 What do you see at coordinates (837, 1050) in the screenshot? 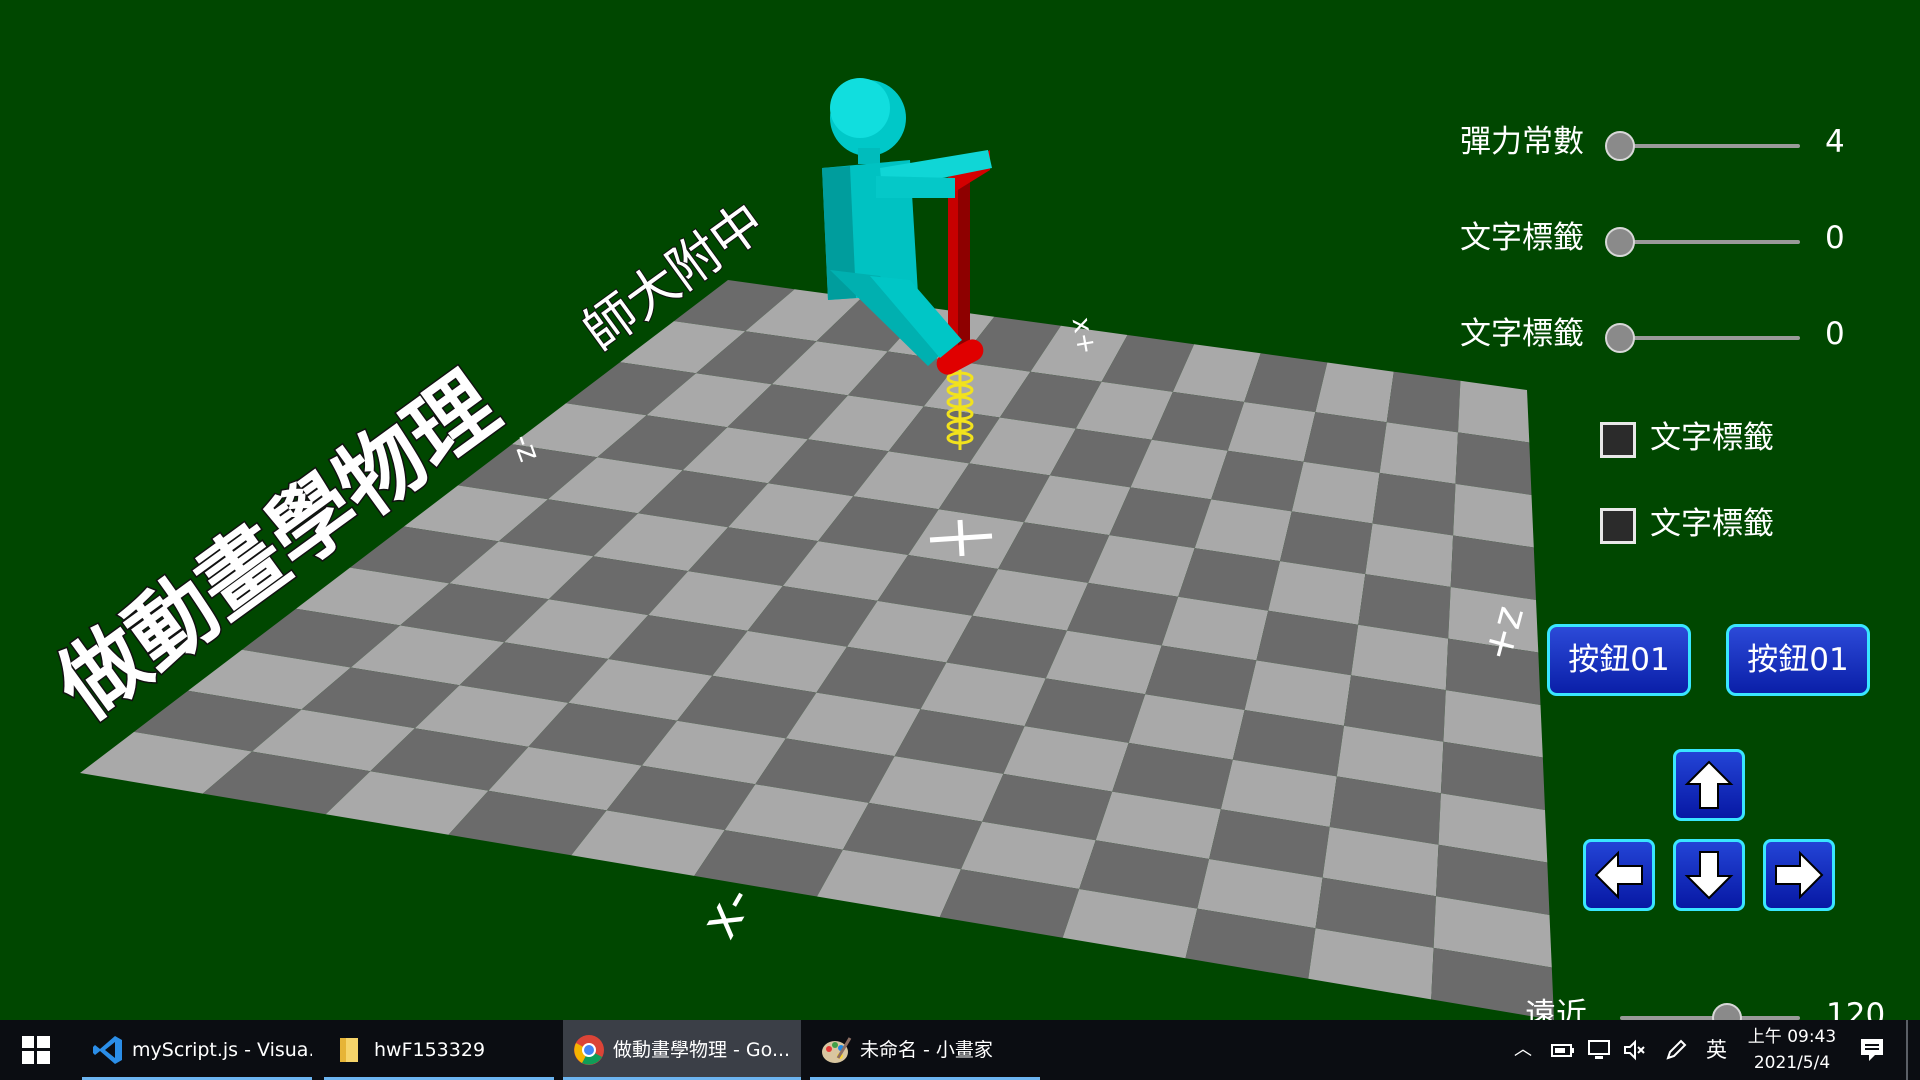
I see `paint-icon` at bounding box center [837, 1050].